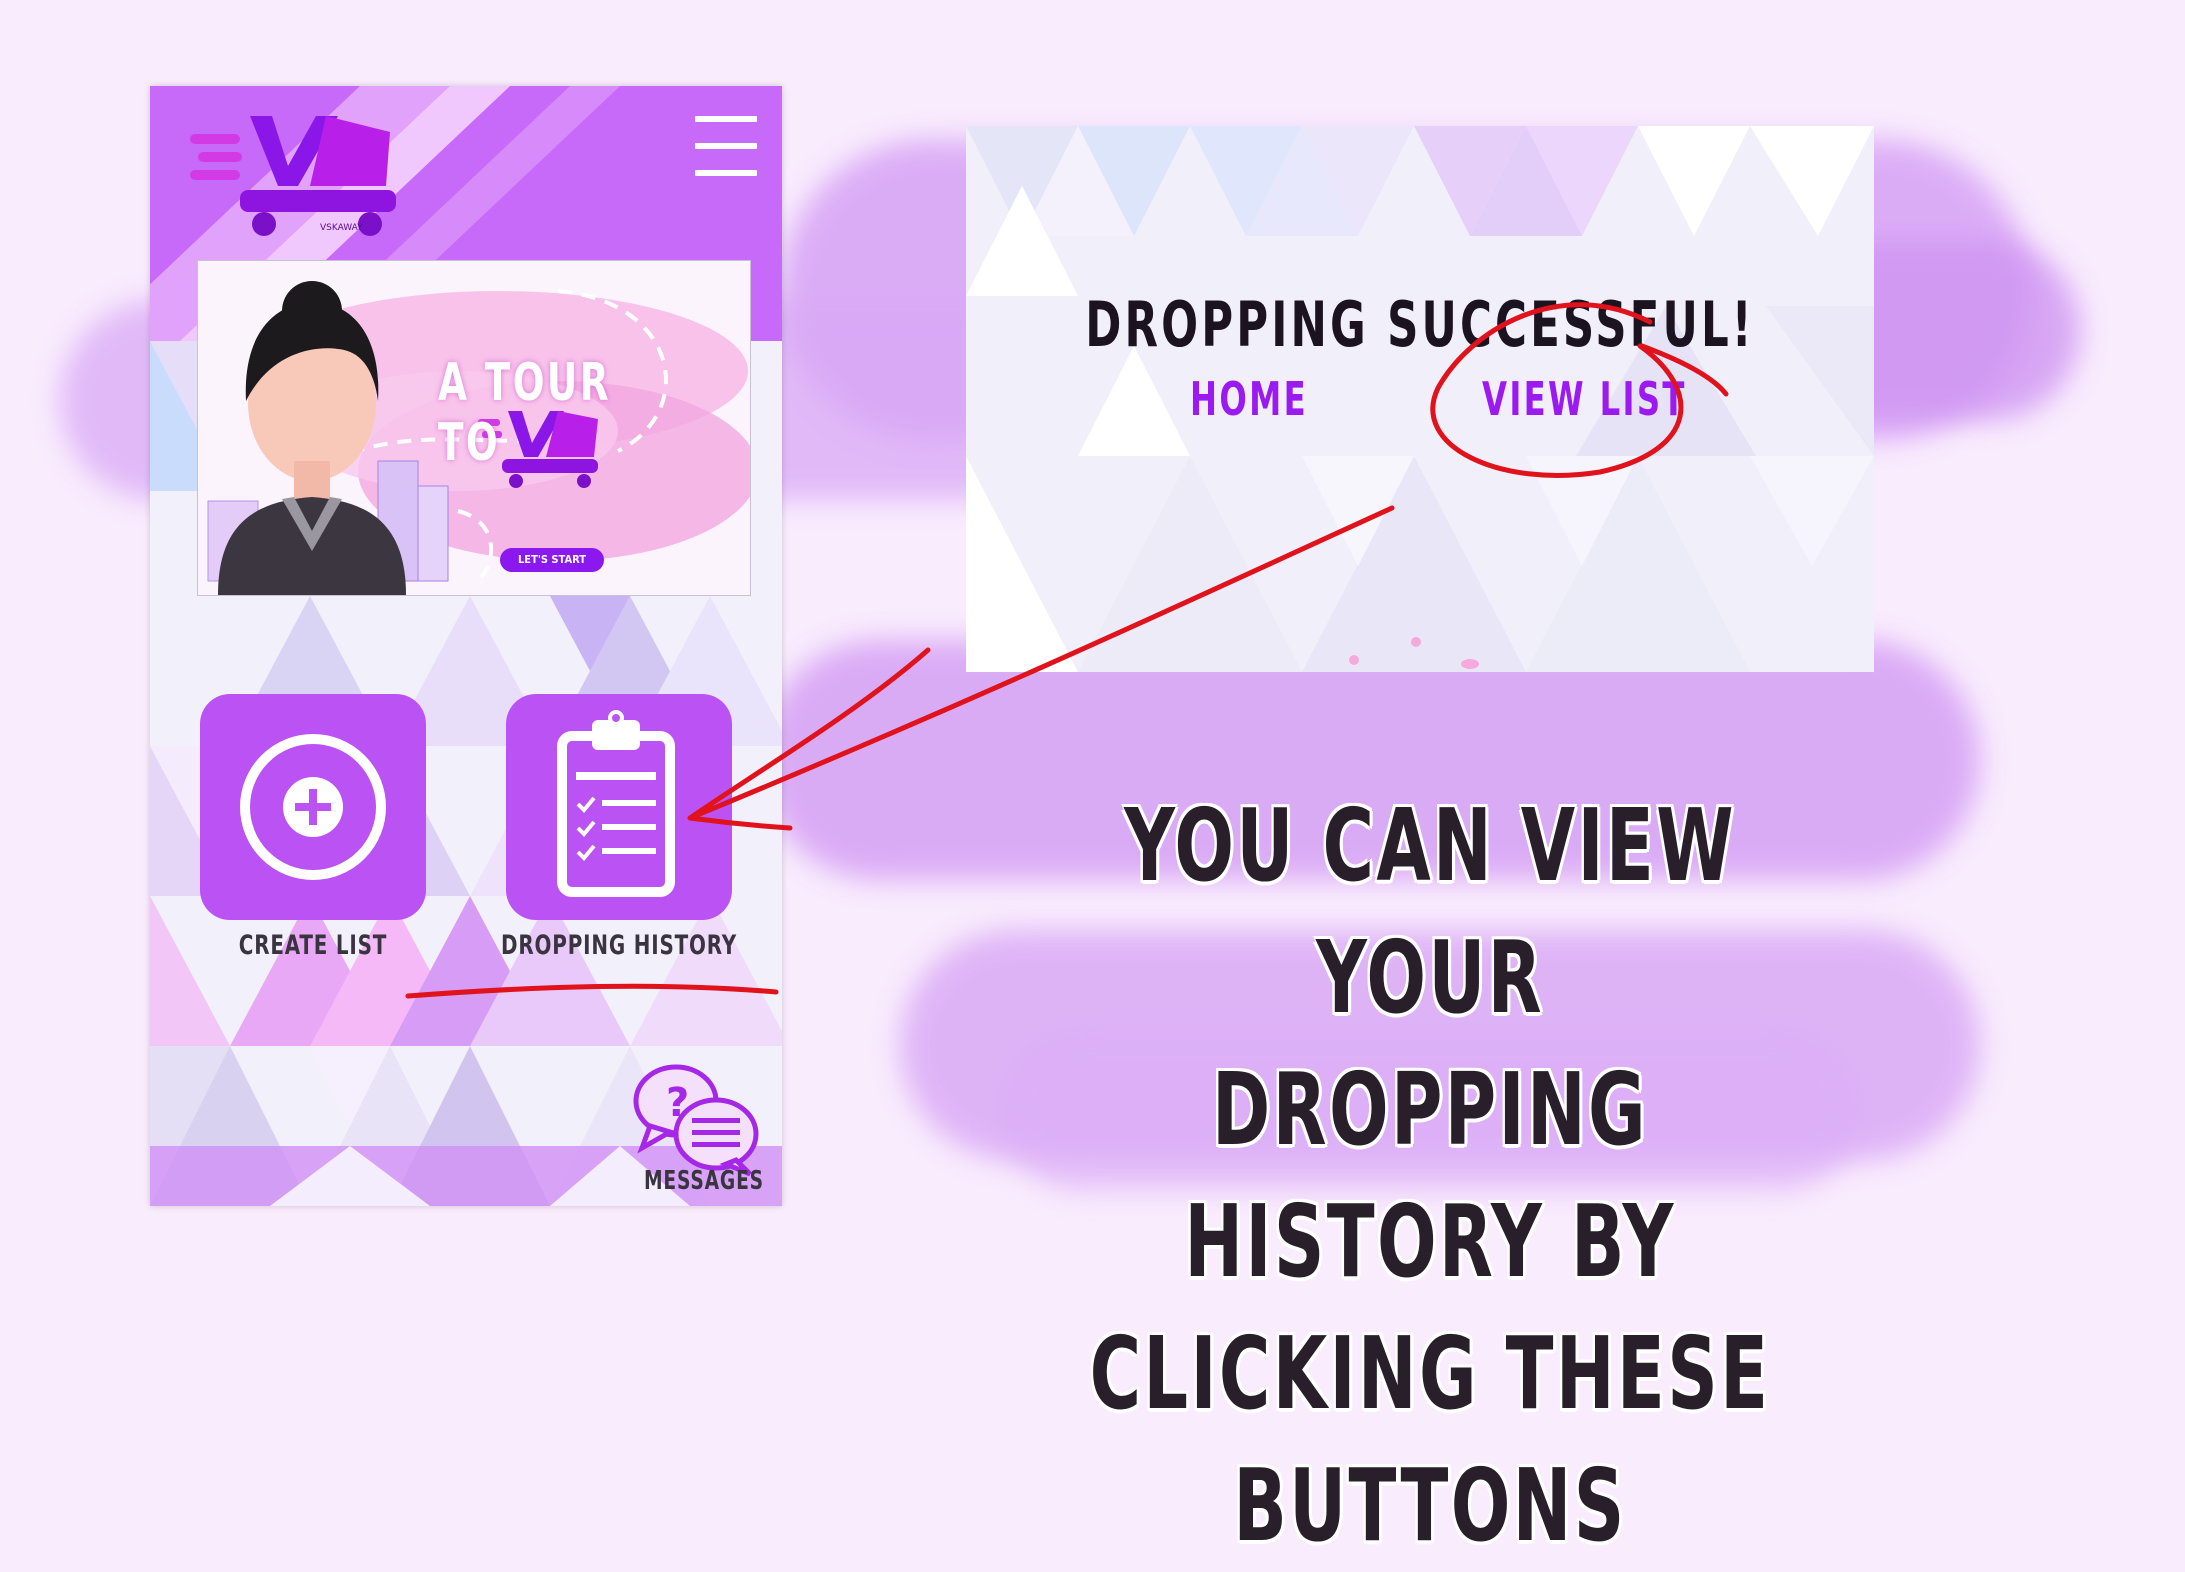 Image resolution: width=2185 pixels, height=1572 pixels. I want to click on messages-icon: ?, so click(696, 1116).